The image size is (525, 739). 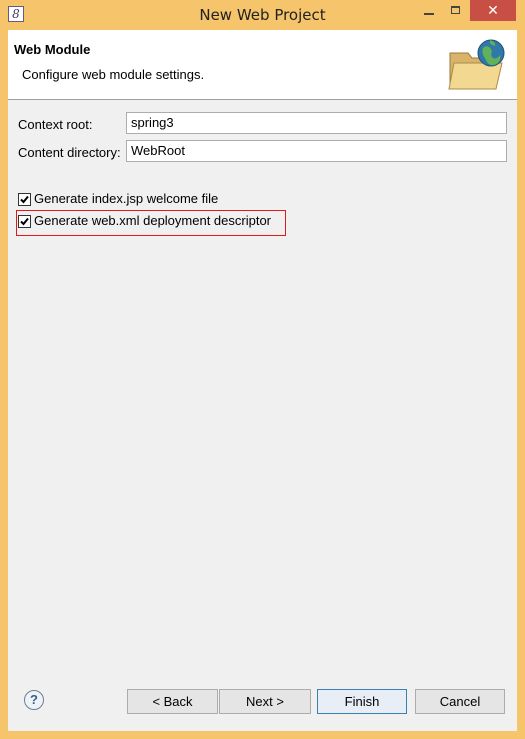 What do you see at coordinates (52, 49) in the screenshot?
I see `page-title: Web Module` at bounding box center [52, 49].